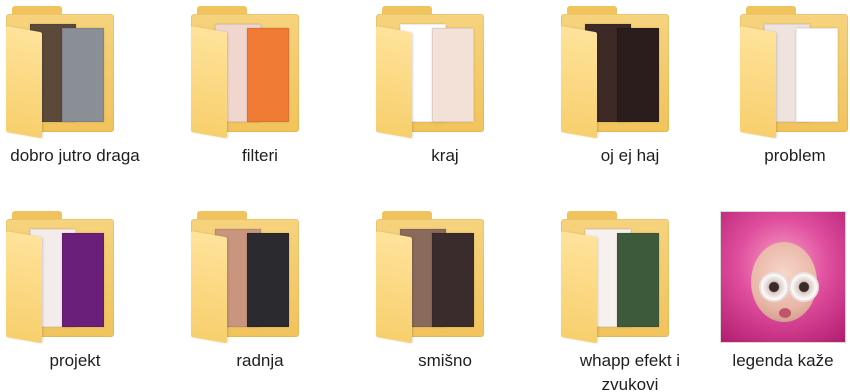  What do you see at coordinates (785, 313) in the screenshot?
I see `mouth-shape` at bounding box center [785, 313].